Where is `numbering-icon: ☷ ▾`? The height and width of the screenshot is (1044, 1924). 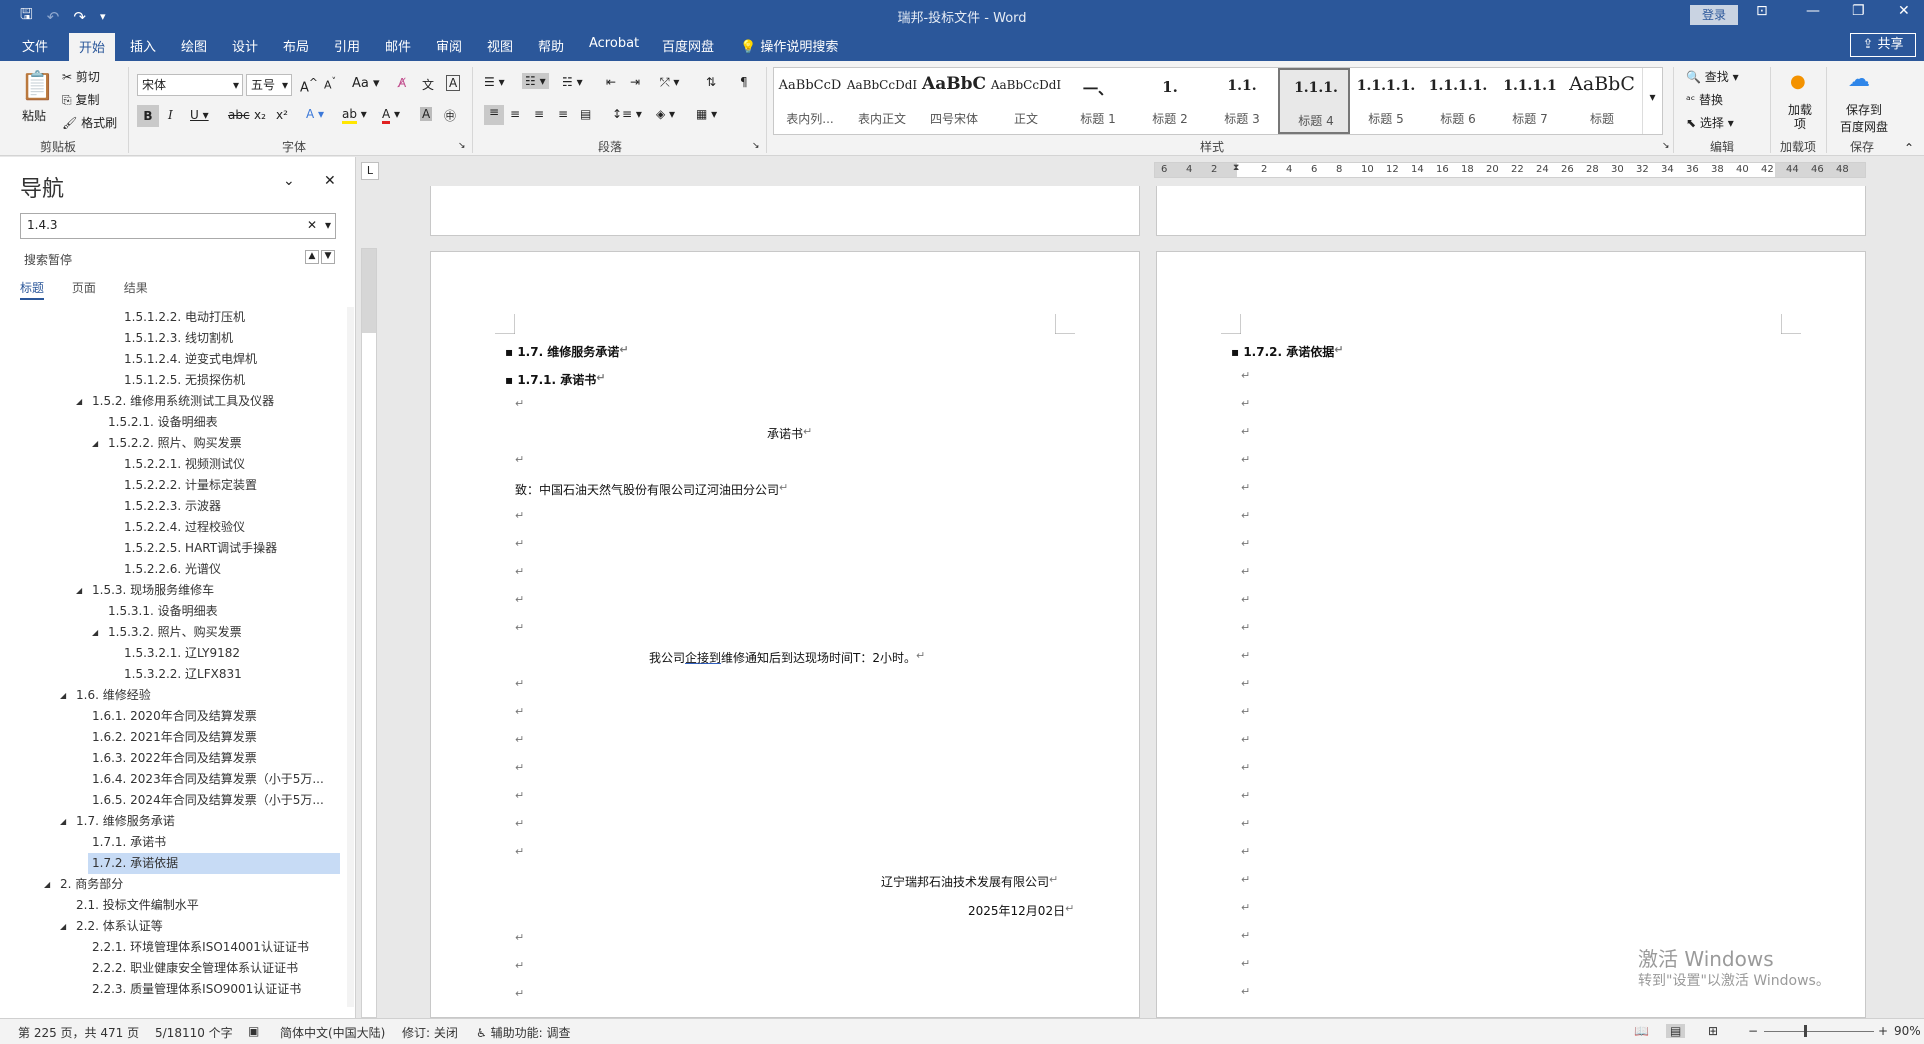 numbering-icon: ☷ ▾ is located at coordinates (535, 81).